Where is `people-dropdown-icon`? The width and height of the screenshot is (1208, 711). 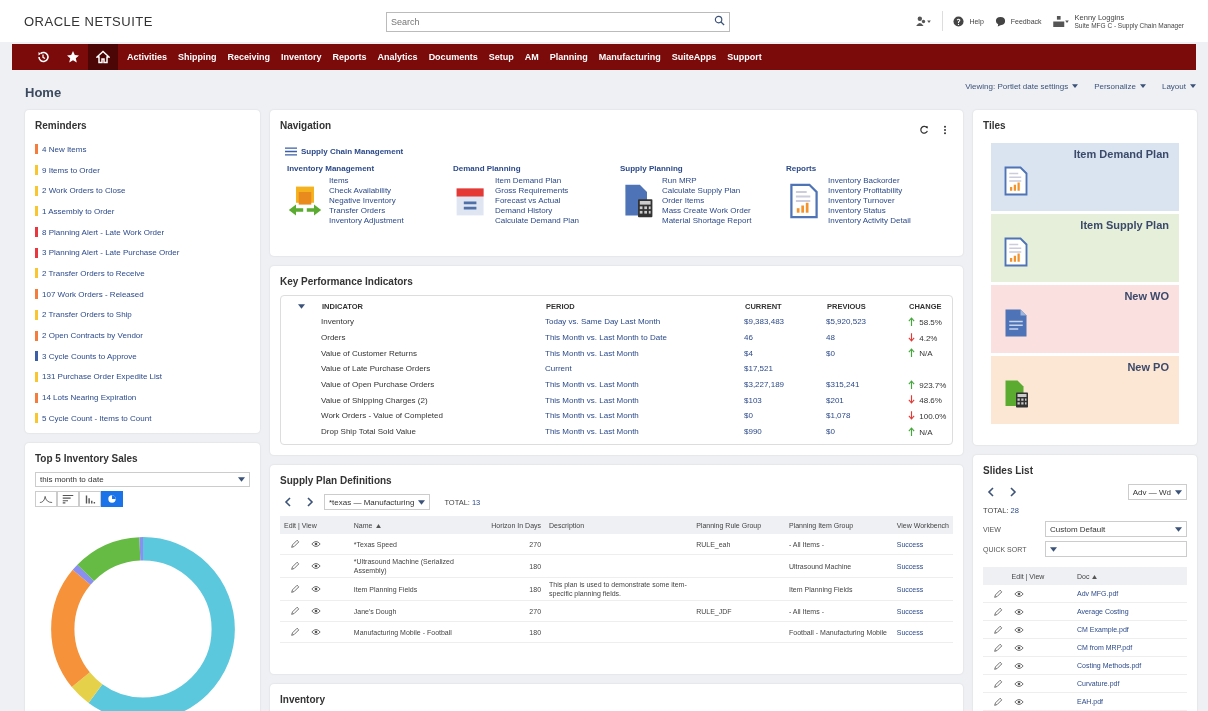 people-dropdown-icon is located at coordinates (924, 21).